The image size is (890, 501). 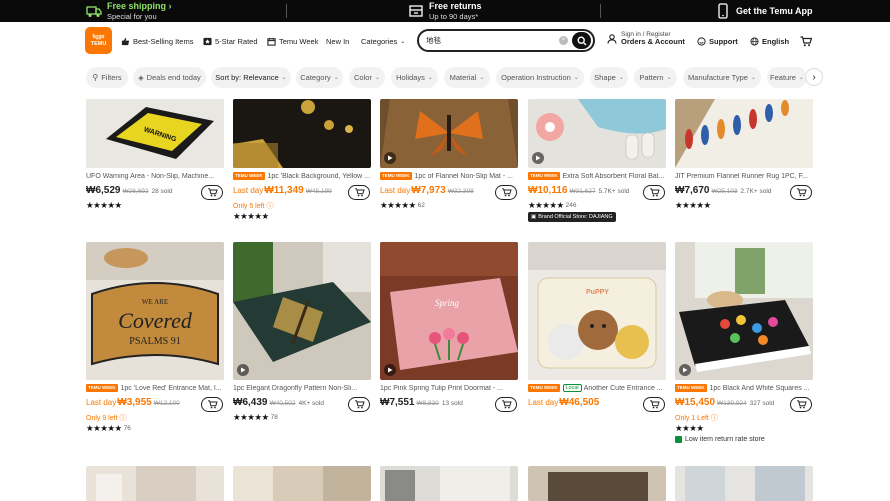 I want to click on free-returns-promo: Free returns Up to 90 days*, so click(x=445, y=11).